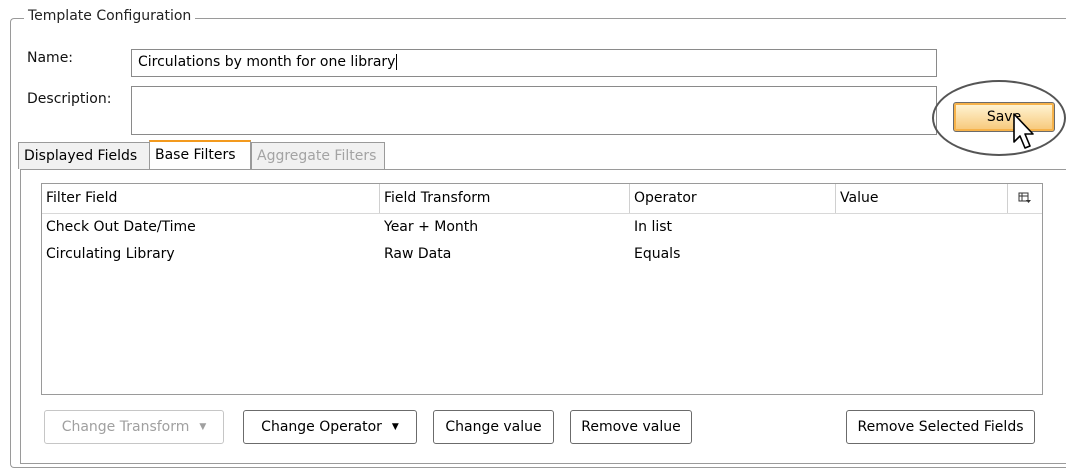  What do you see at coordinates (1025, 198) in the screenshot?
I see `column-picker-icon` at bounding box center [1025, 198].